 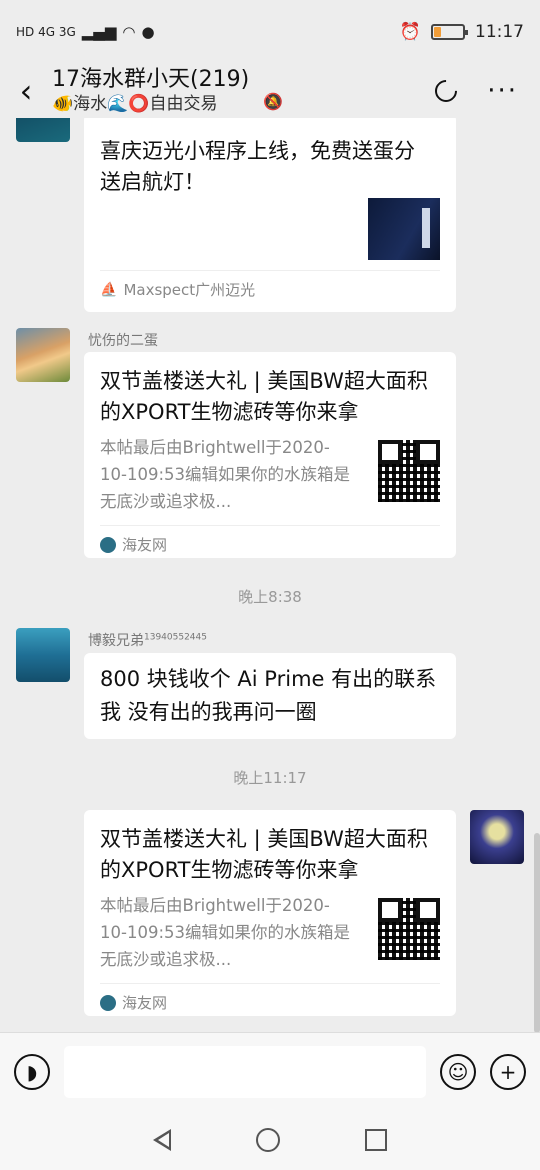 I want to click on back-button: ‹, so click(x=26, y=91).